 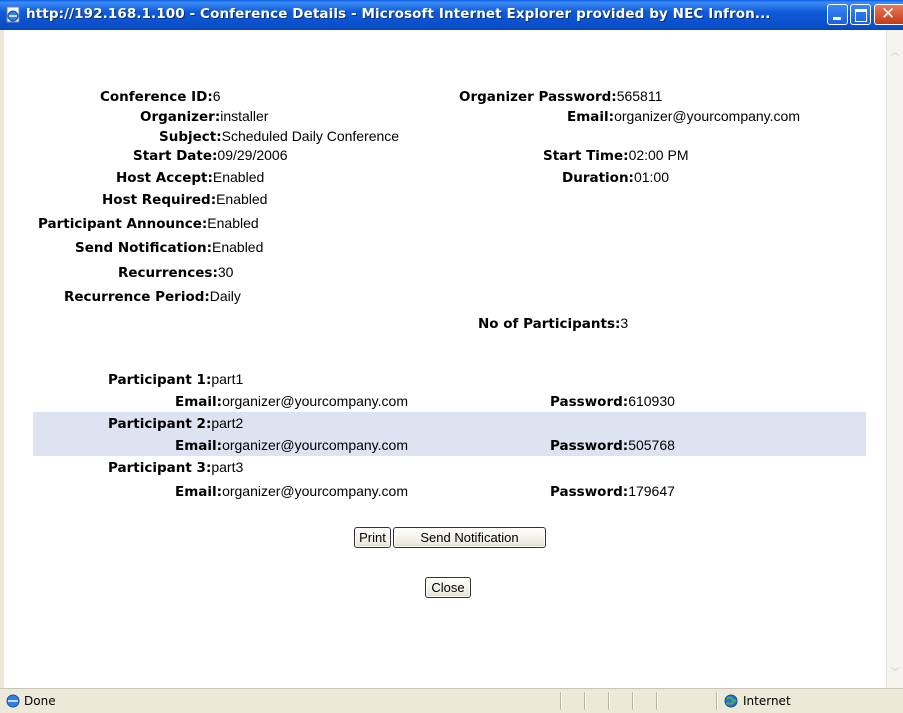 I want to click on start-time-row: Start Time:02:00 PM, so click(x=616, y=155).